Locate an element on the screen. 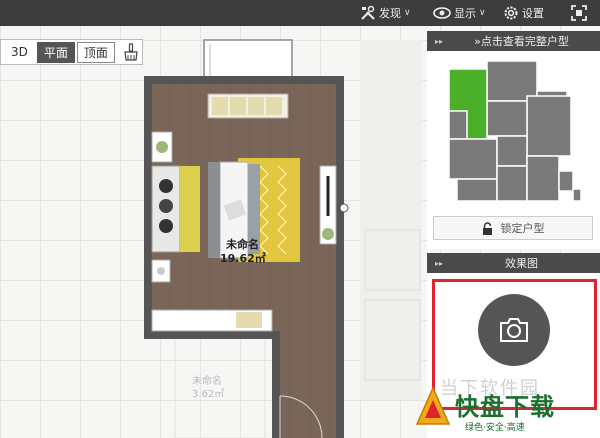  fullscreen-icon is located at coordinates (579, 13).